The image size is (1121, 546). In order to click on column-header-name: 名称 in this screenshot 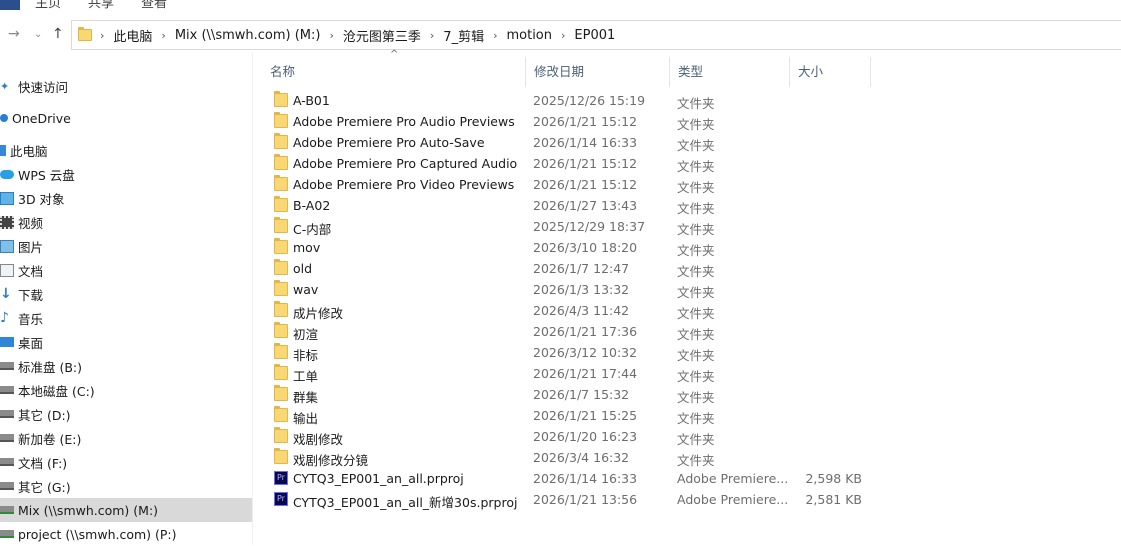, I will do `click(394, 72)`.